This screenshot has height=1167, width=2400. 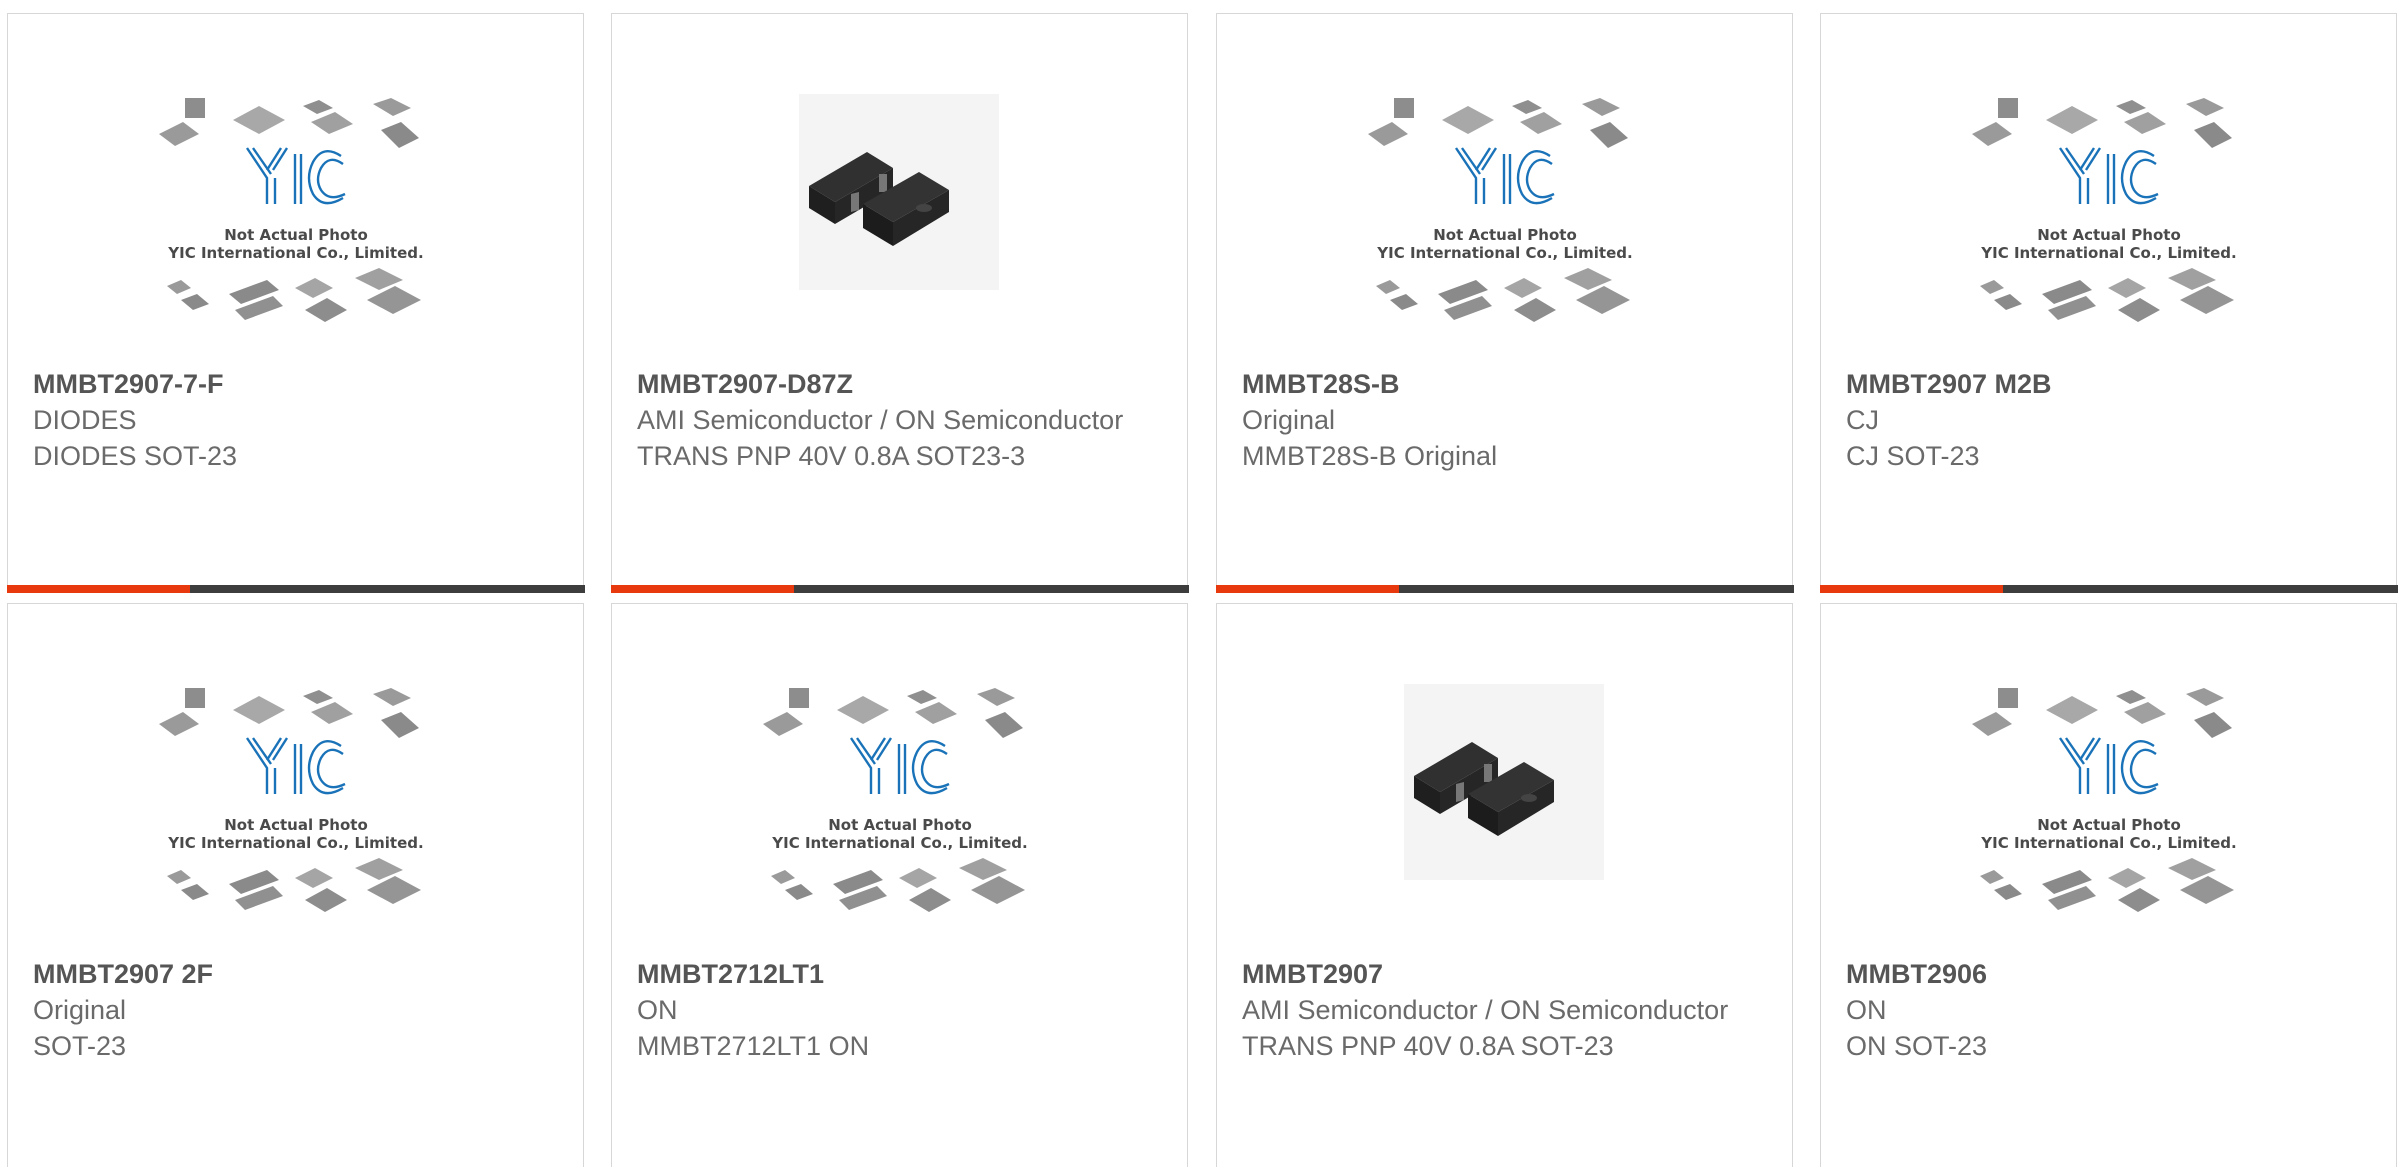 I want to click on manufacturer-label: CJ, so click(x=1862, y=420).